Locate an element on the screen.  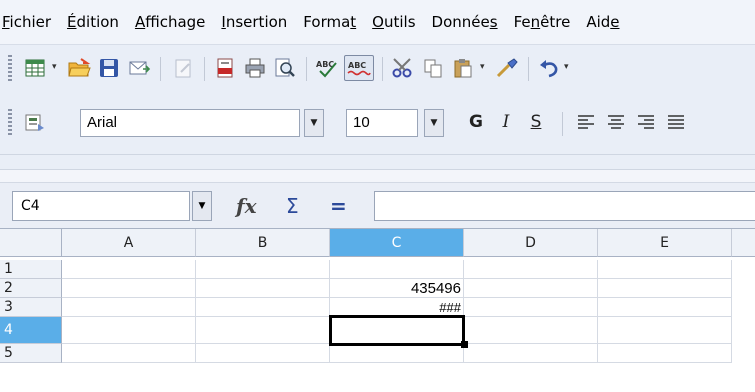
cell-e3 is located at coordinates (665, 307).